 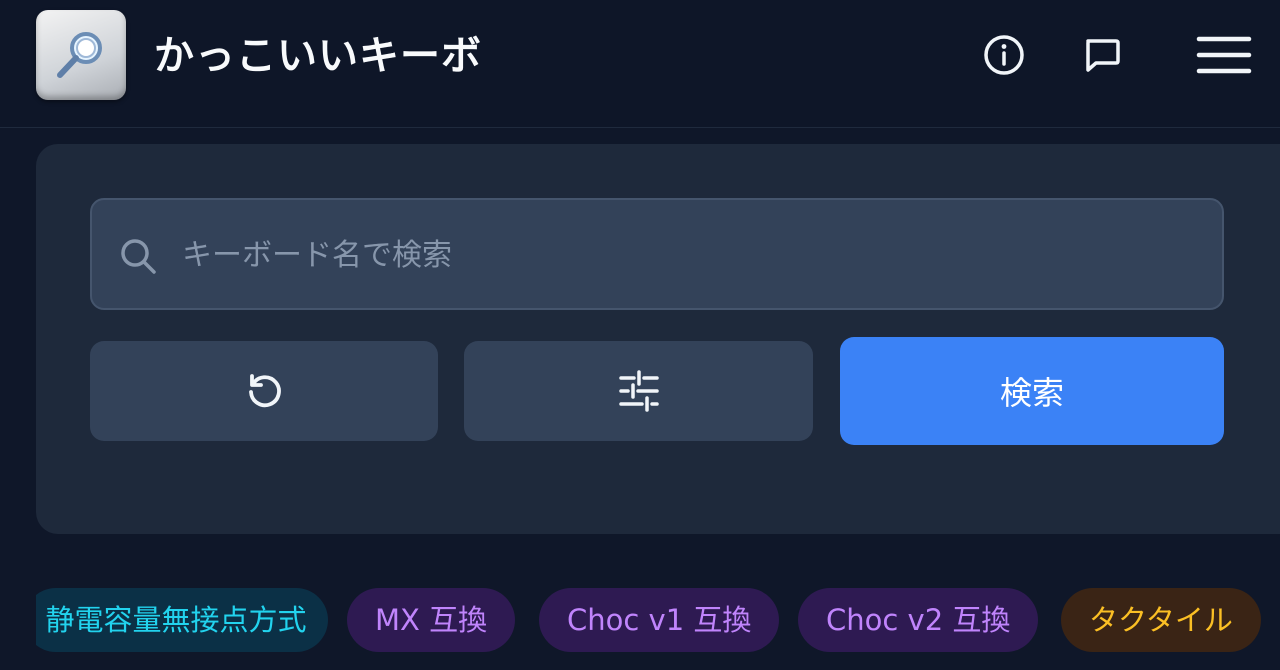 What do you see at coordinates (431, 620) in the screenshot?
I see `tag-mx-compatible: MX 互換` at bounding box center [431, 620].